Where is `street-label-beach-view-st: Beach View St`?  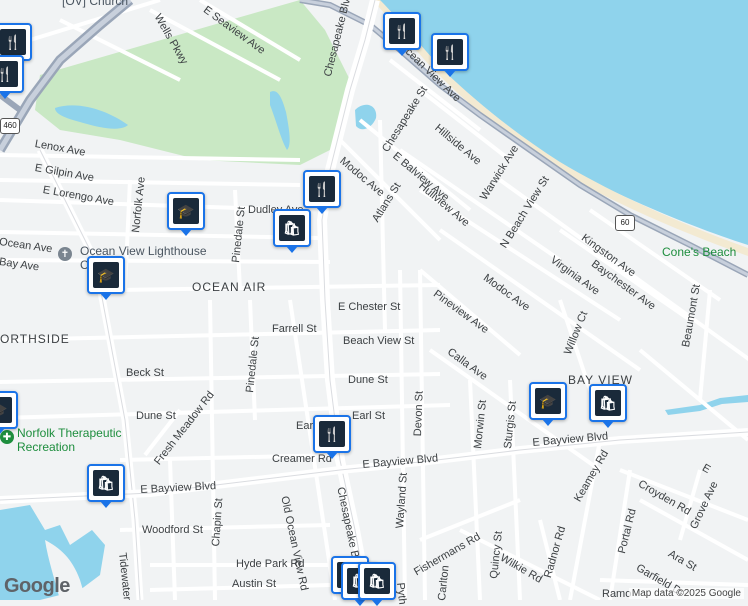 street-label-beach-view-st: Beach View St is located at coordinates (379, 341).